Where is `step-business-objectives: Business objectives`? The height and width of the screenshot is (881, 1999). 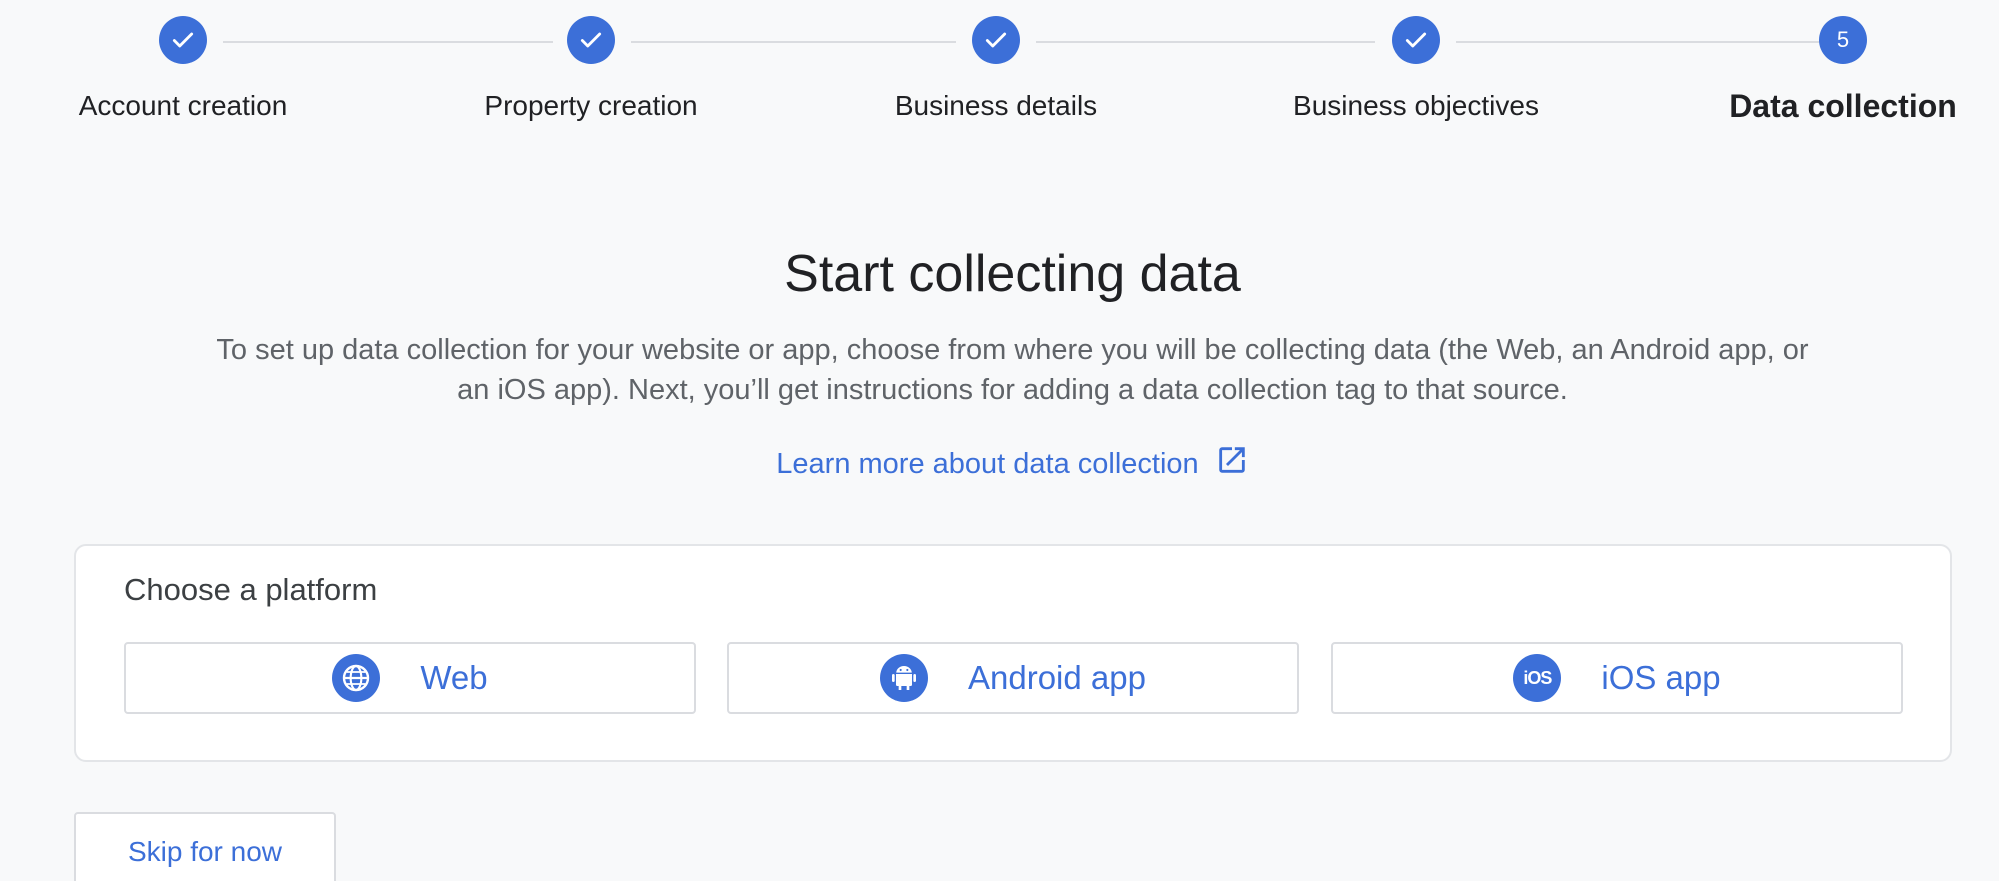
step-business-objectives: Business objectives is located at coordinates (1416, 69).